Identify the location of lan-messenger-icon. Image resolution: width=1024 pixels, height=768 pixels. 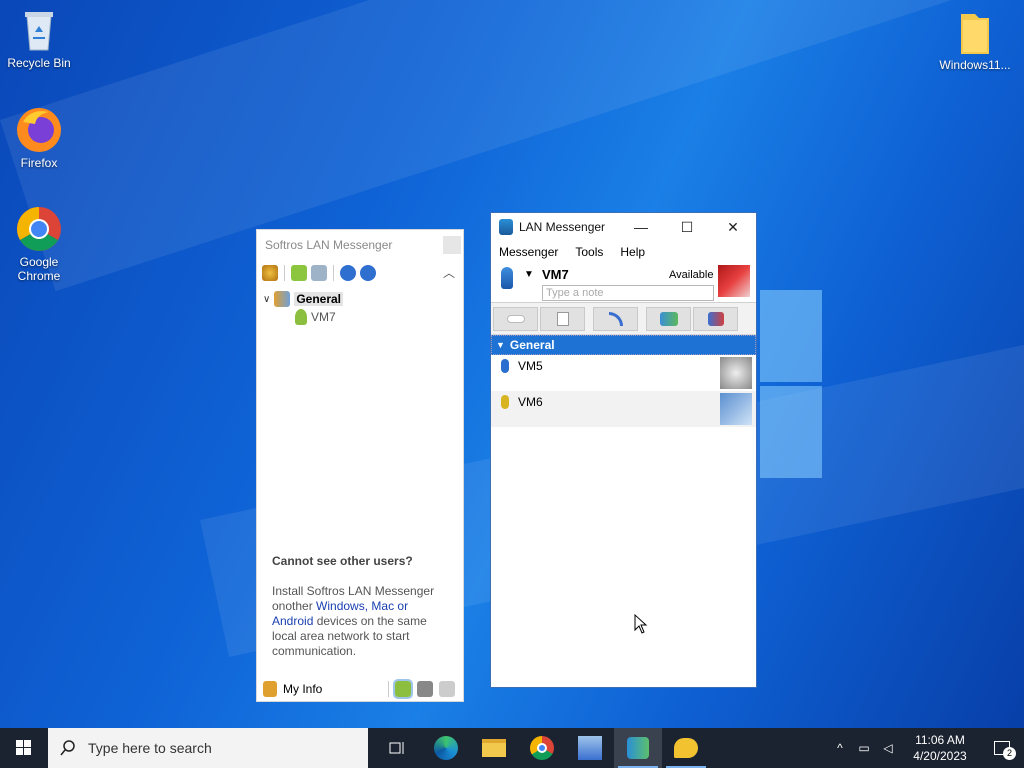
(638, 748).